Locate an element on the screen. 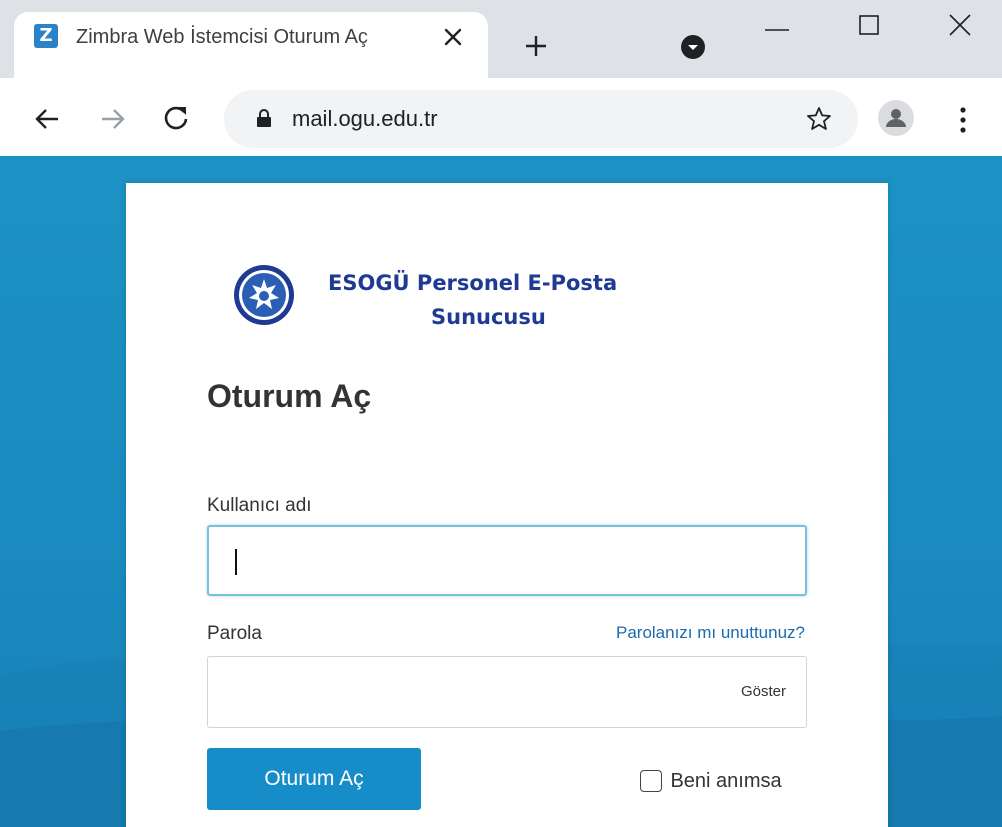  maximize-icon is located at coordinates (869, 25).